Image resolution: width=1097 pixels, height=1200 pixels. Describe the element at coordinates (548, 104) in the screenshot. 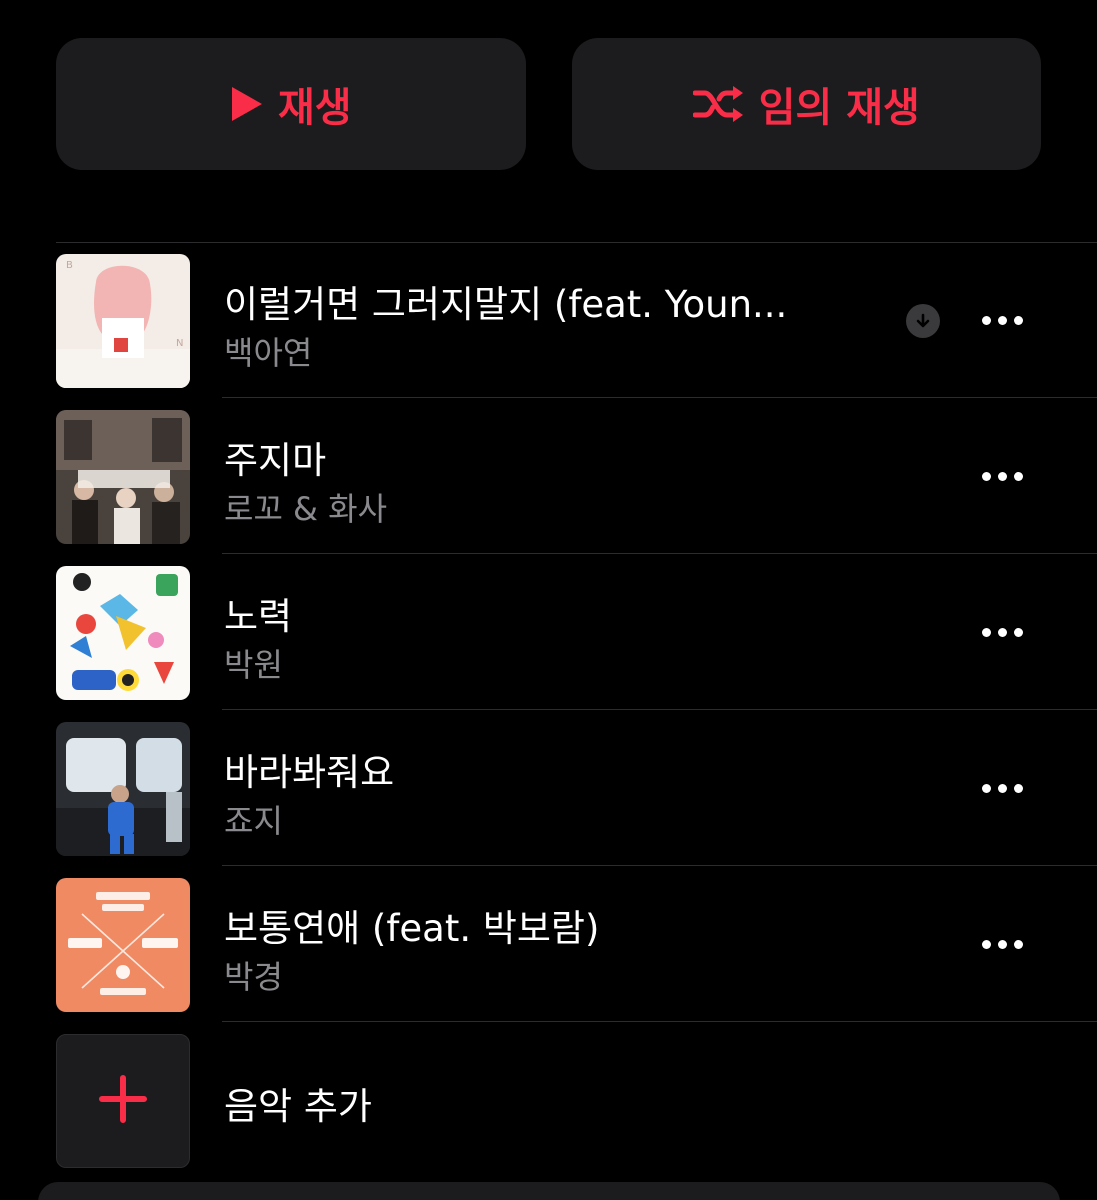

I see `playback-actions: 재생 임의 재생` at that location.